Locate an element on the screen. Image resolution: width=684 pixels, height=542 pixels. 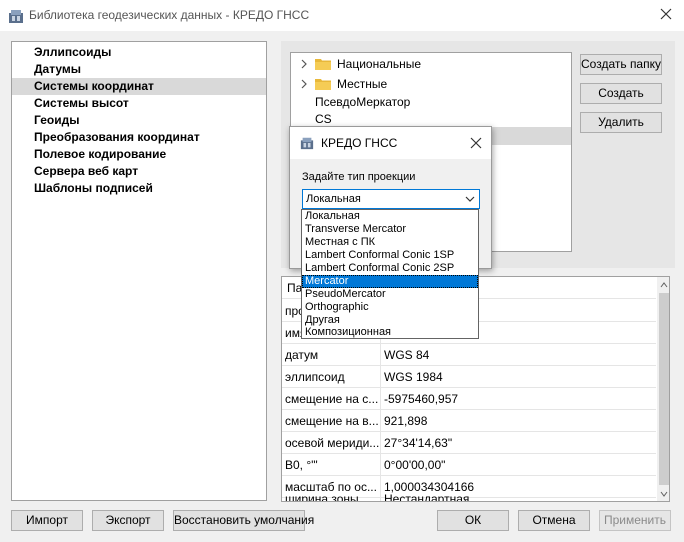
dialog-title: КРЕДО ГНСС is located at coordinates (359, 143).